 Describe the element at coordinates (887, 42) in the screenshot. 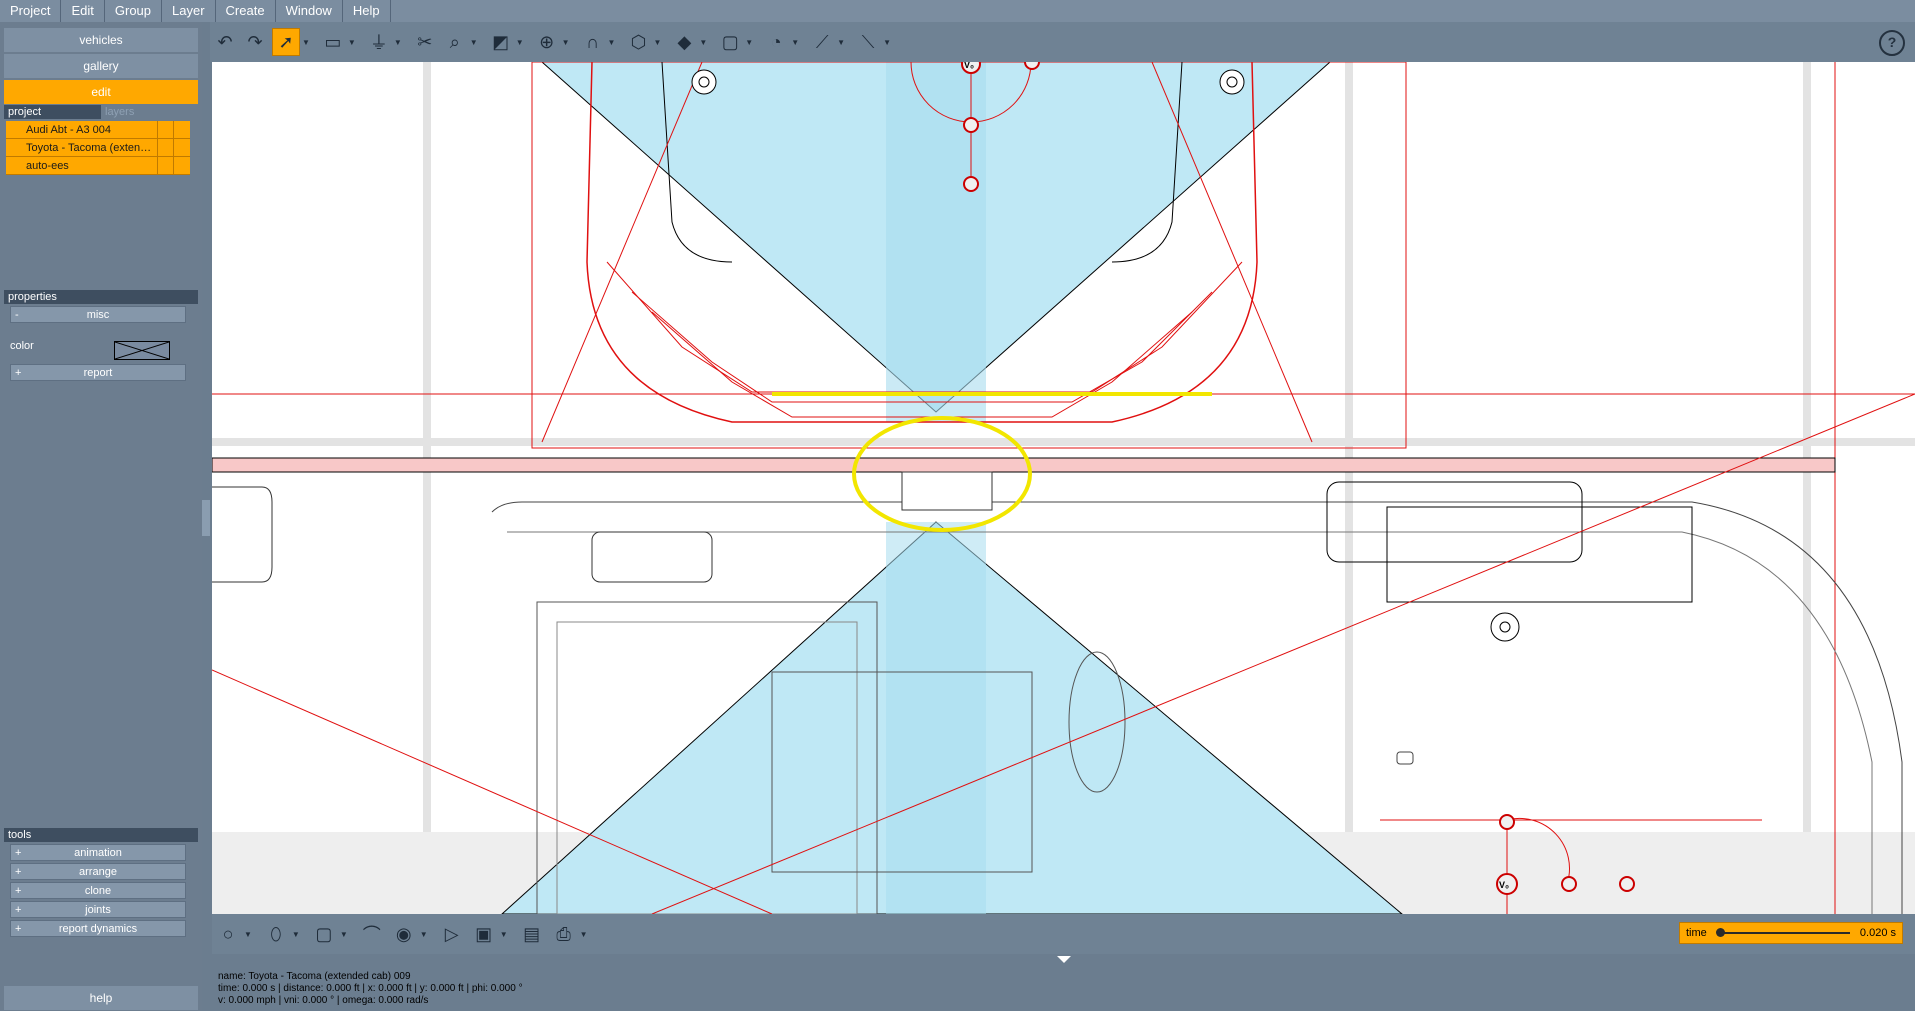

I see `ruler-caret-icon: ▼` at that location.